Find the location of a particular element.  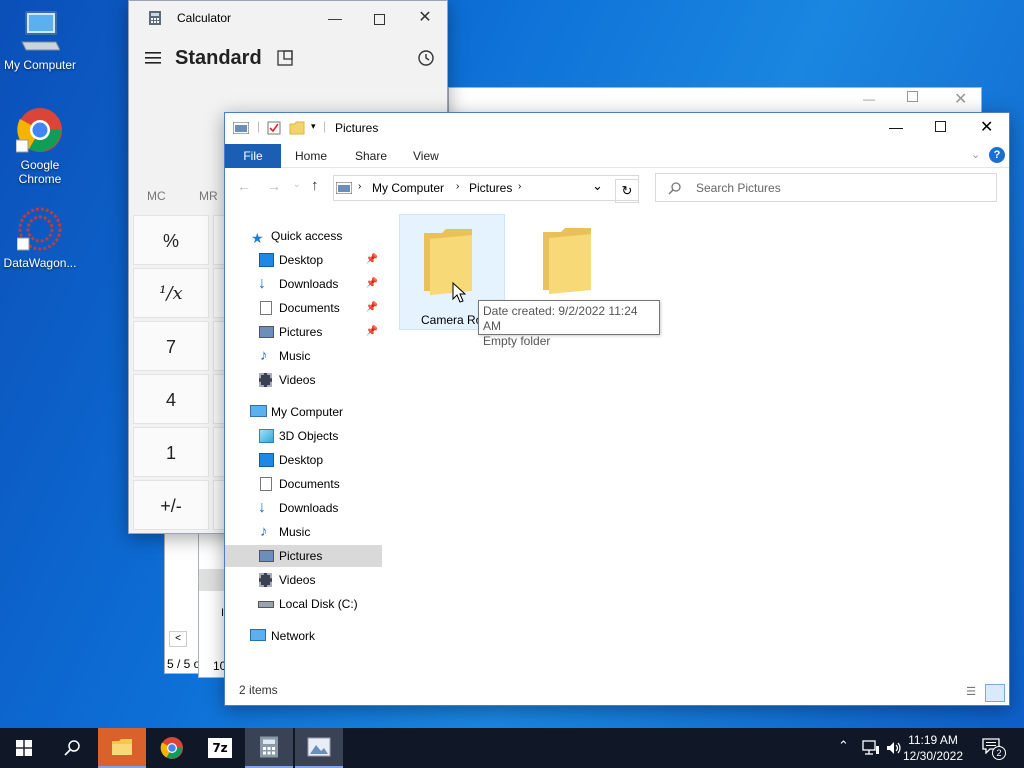

taskbar-7zip: 7z is located at coordinates (220, 748).